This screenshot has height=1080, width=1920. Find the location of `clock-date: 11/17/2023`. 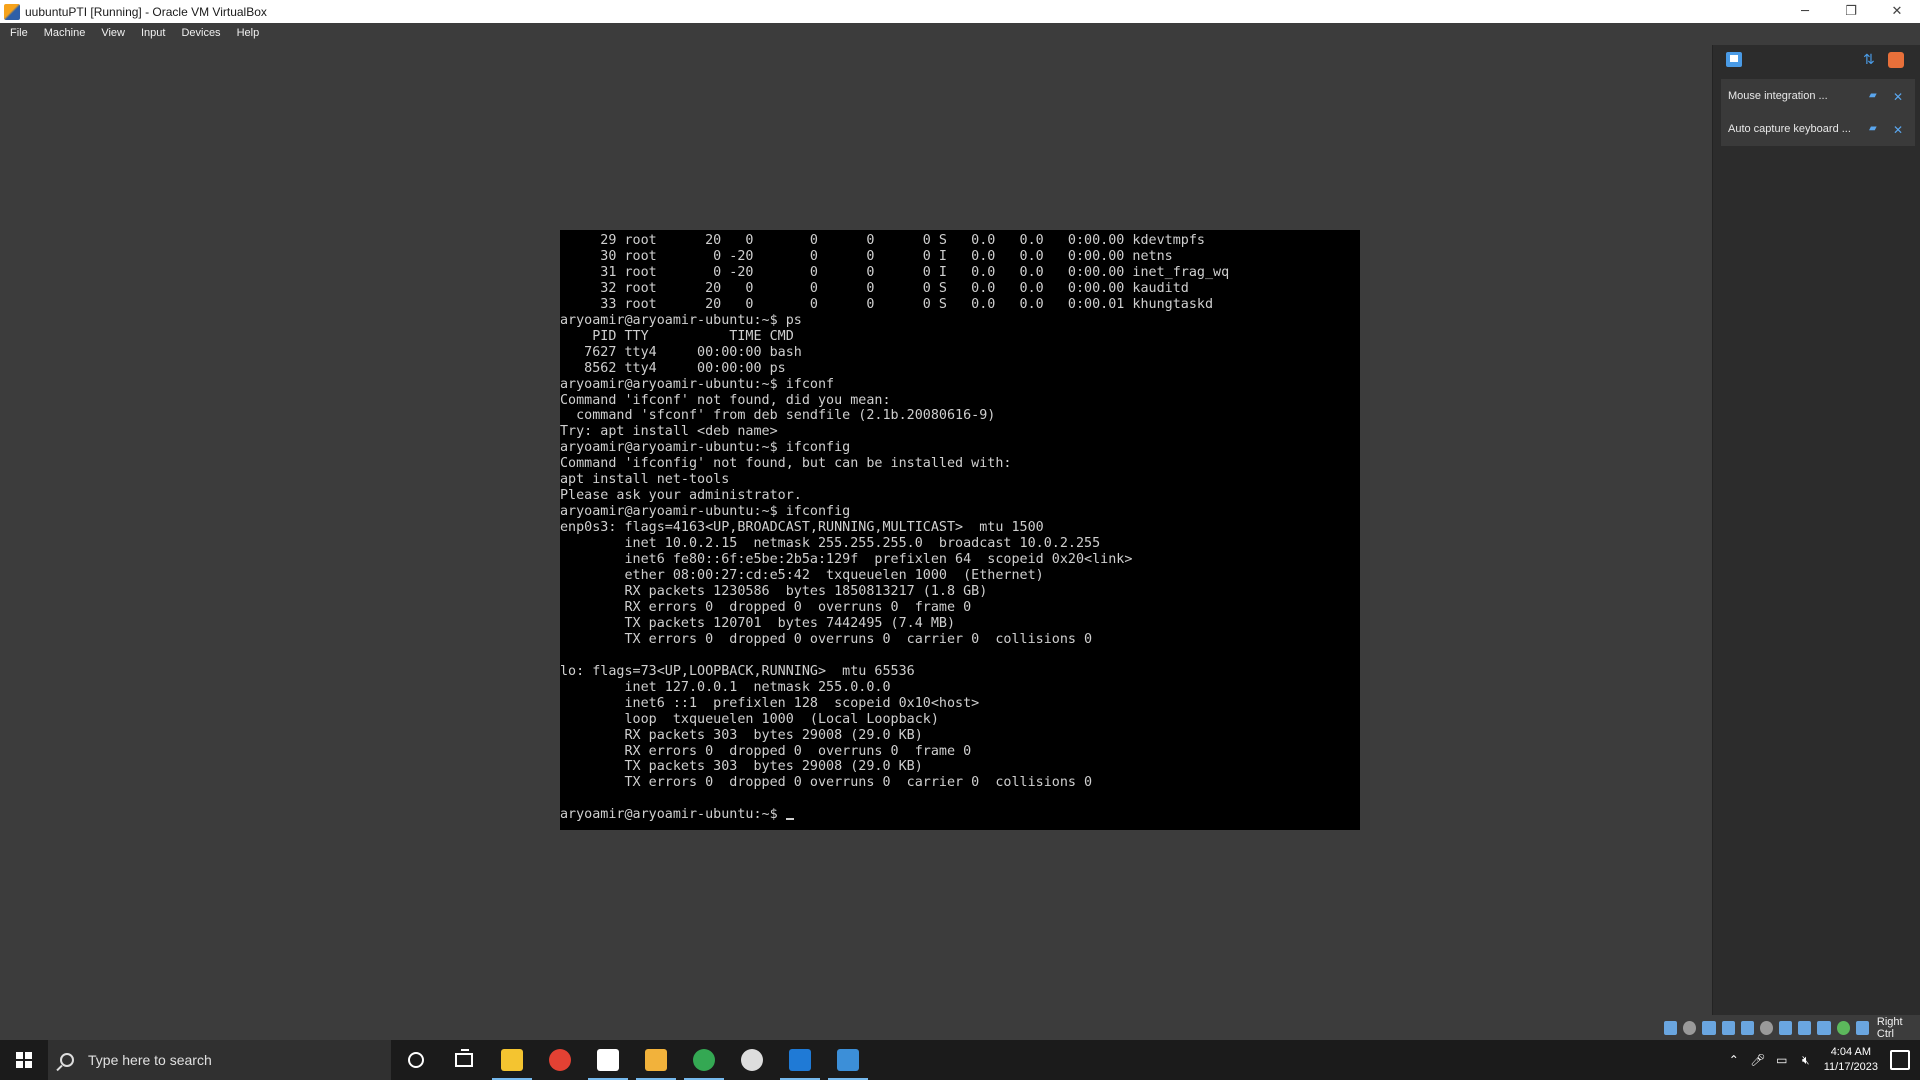

clock-date: 11/17/2023 is located at coordinates (1850, 1067).